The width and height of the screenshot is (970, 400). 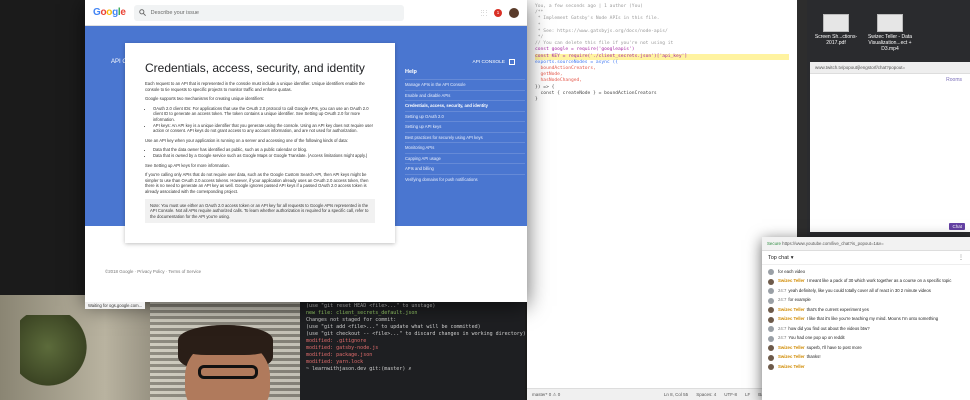 I want to click on chevron-down-icon: ▾, so click(x=792, y=258).